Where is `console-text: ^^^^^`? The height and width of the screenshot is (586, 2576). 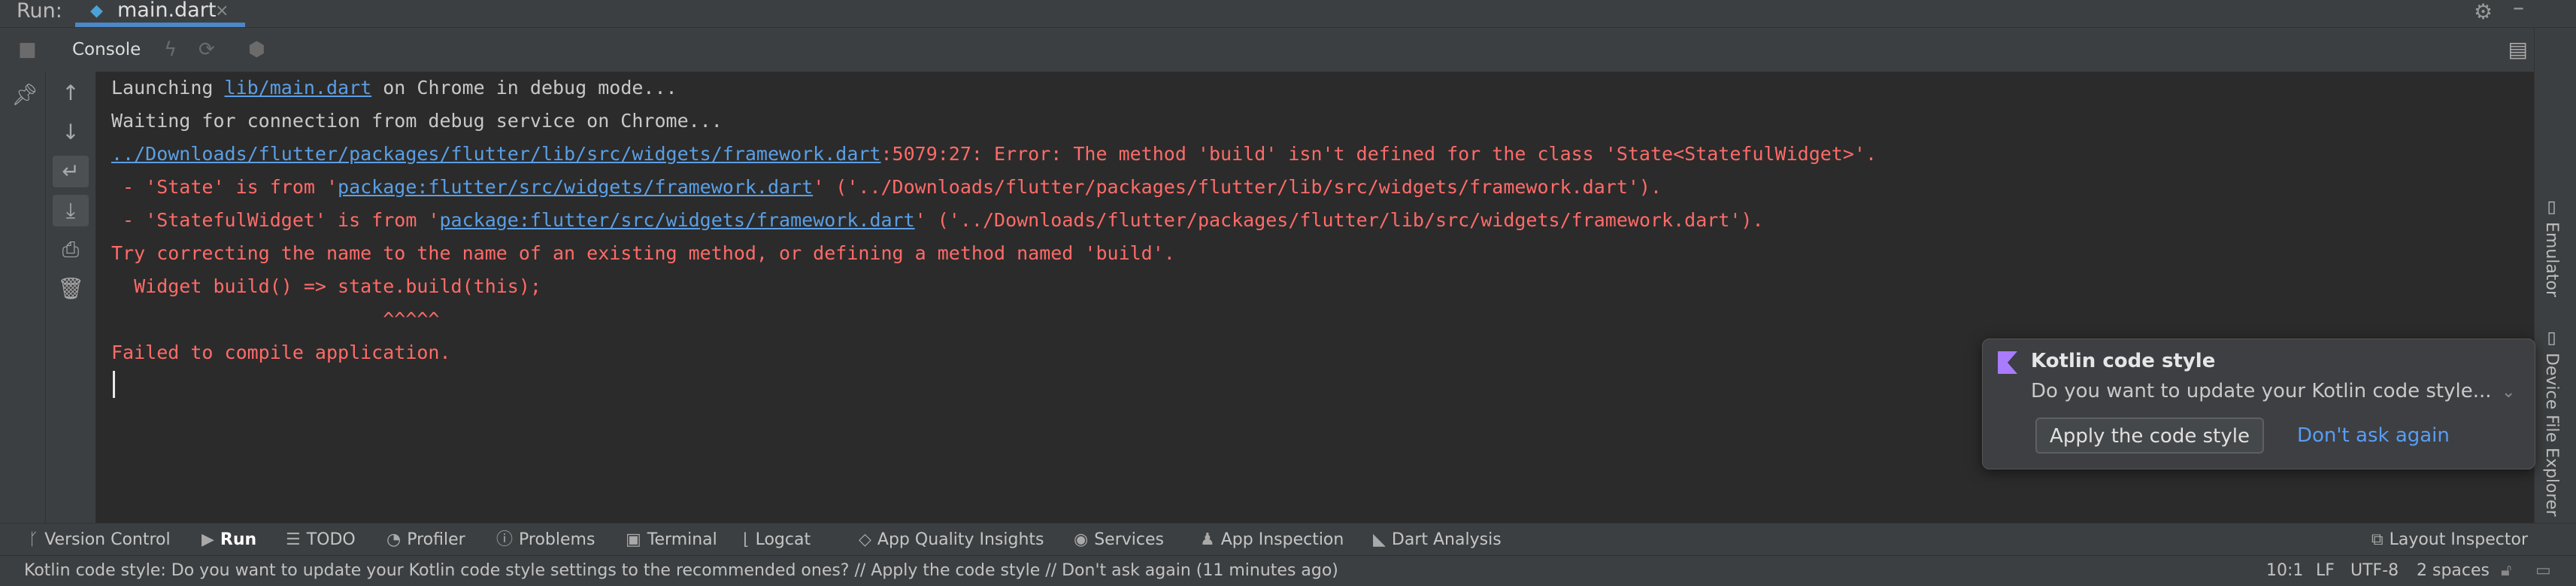
console-text: ^^^^^ is located at coordinates (275, 319).